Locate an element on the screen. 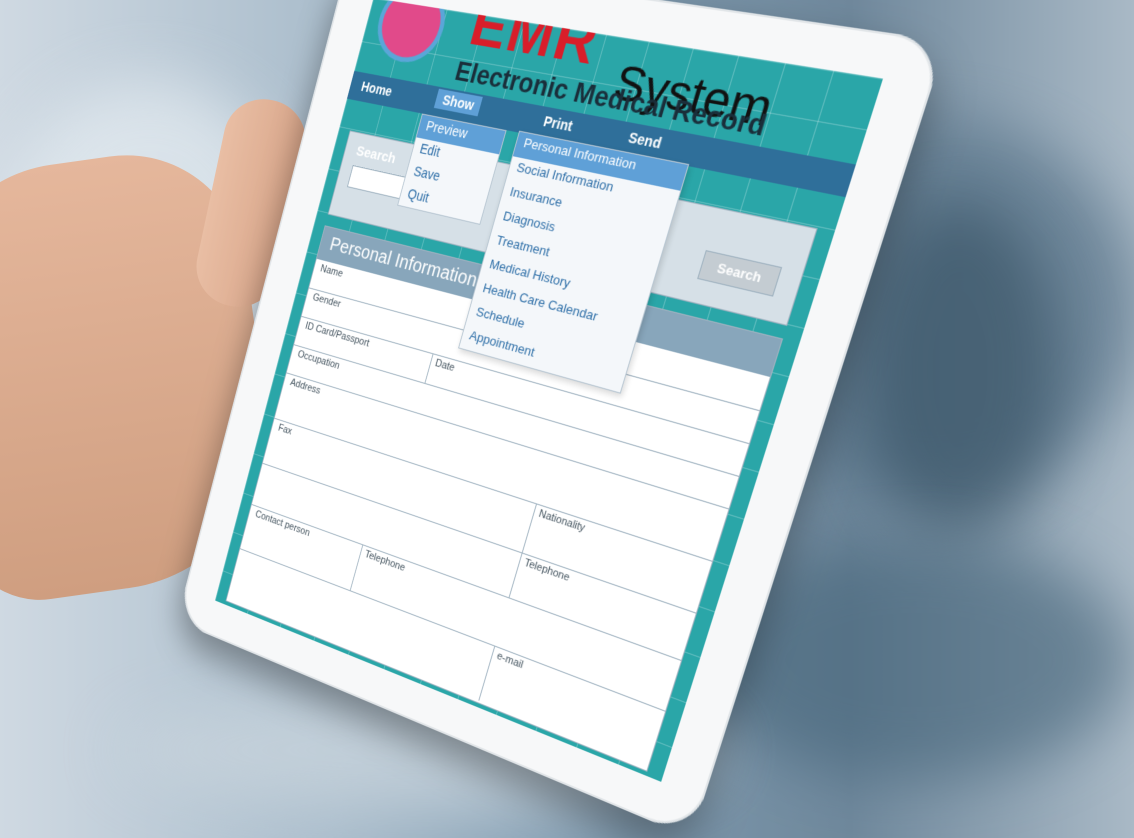 The width and height of the screenshot is (1134, 838). field-name: Name is located at coordinates (331, 271).